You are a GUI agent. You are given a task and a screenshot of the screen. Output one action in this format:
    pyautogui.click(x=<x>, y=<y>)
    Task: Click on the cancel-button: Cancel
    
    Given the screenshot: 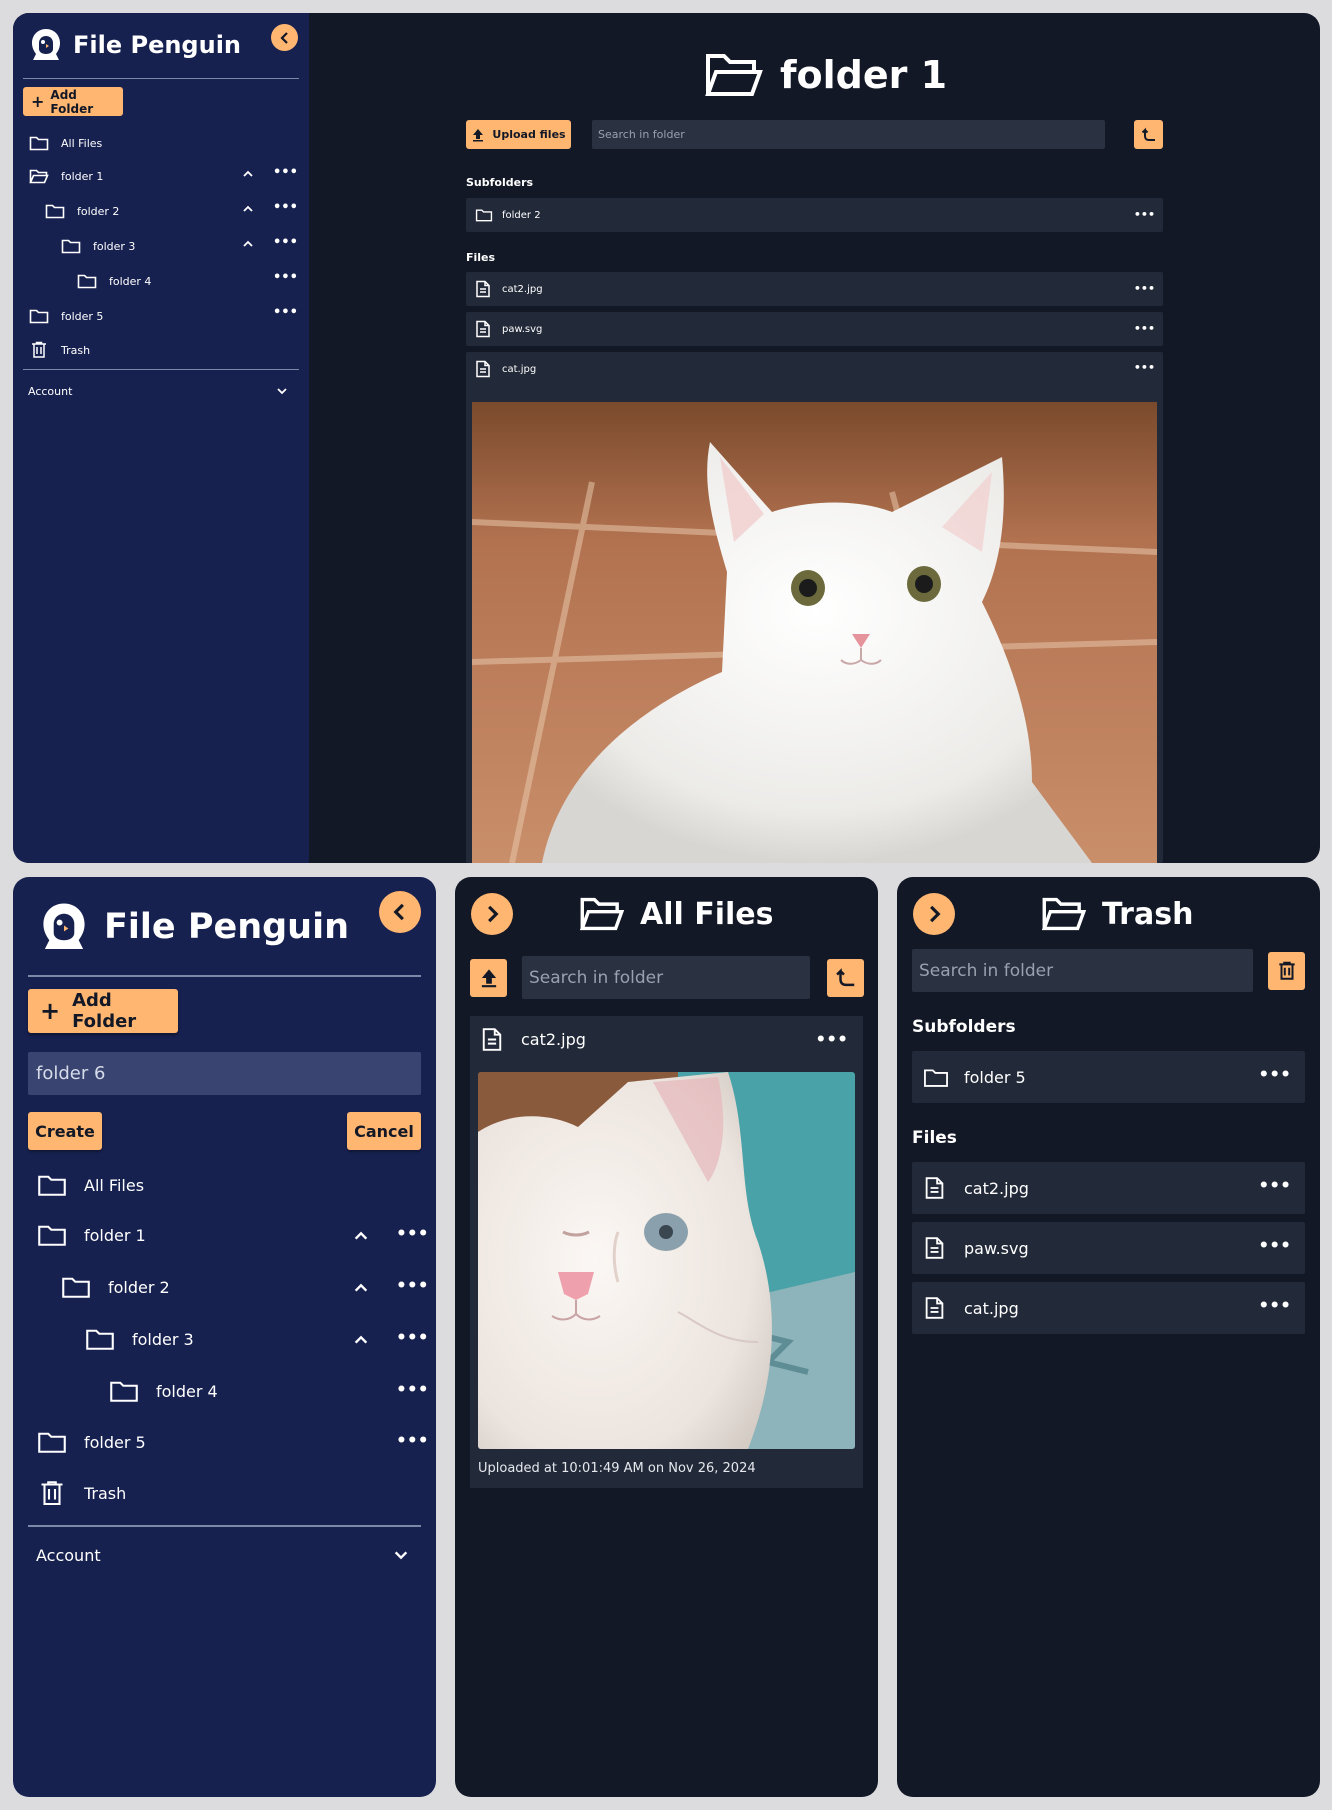 What is the action you would take?
    pyautogui.click(x=384, y=1131)
    